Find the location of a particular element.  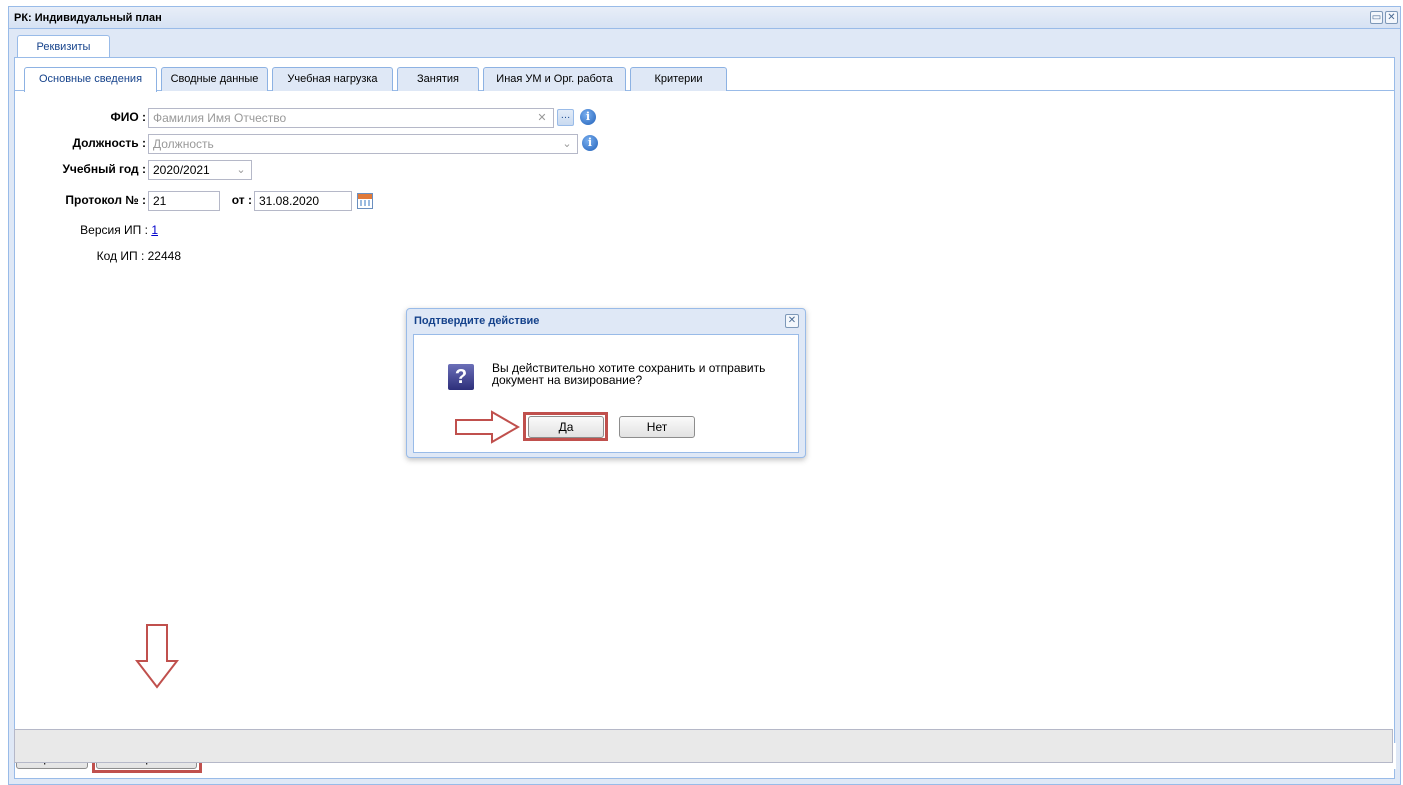

restore-icon: ▭ is located at coordinates (1376, 17).